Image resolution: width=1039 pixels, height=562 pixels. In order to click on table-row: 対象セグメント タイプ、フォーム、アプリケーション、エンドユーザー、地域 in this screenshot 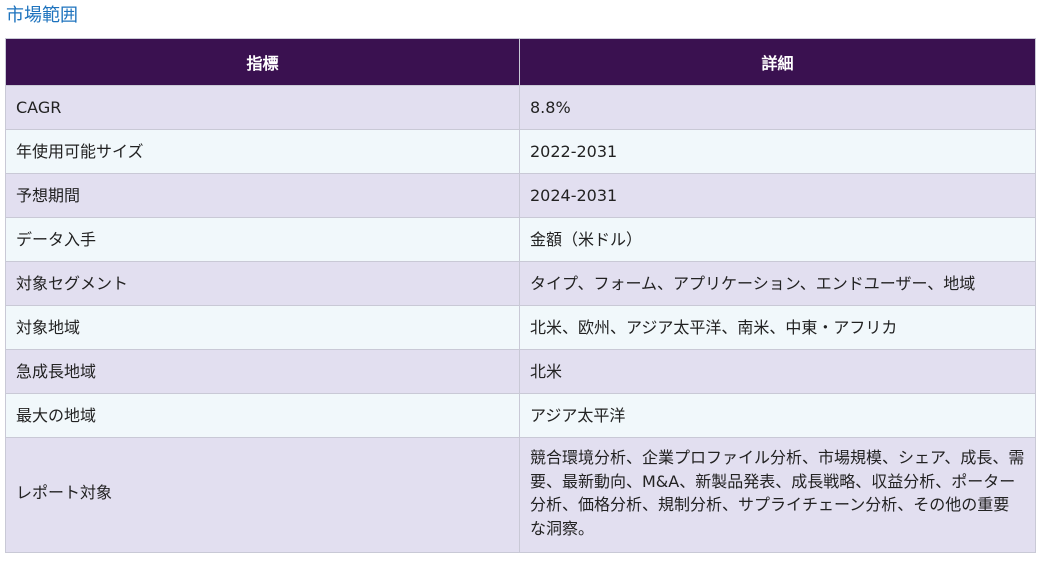, I will do `click(520, 283)`.